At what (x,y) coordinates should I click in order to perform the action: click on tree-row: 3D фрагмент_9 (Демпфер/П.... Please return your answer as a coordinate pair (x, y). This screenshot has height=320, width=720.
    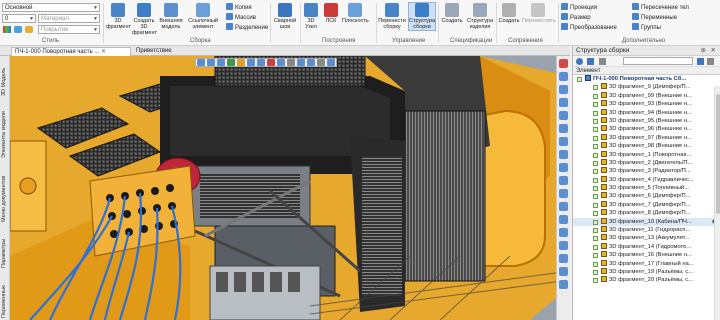
    Looking at the image, I should click on (646, 87).